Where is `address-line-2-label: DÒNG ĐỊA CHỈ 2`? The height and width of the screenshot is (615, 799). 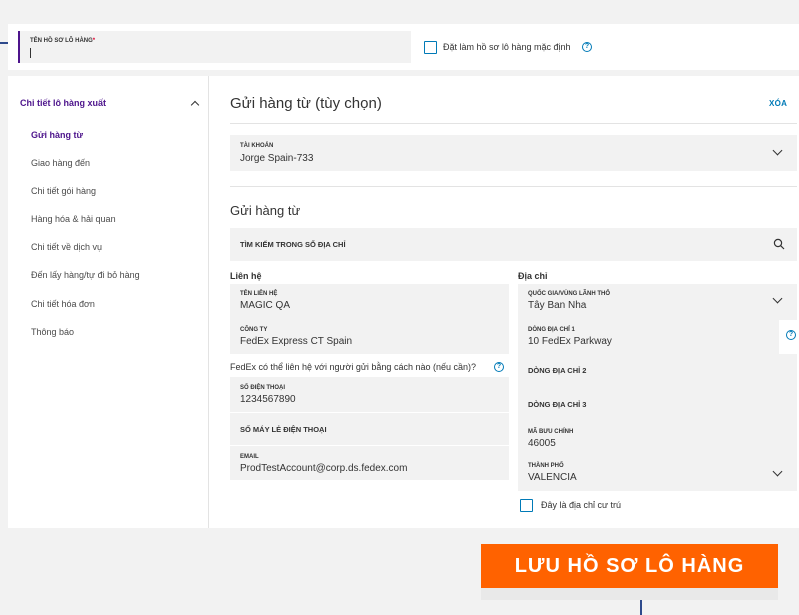 address-line-2-label: DÒNG ĐỊA CHỈ 2 is located at coordinates (557, 370).